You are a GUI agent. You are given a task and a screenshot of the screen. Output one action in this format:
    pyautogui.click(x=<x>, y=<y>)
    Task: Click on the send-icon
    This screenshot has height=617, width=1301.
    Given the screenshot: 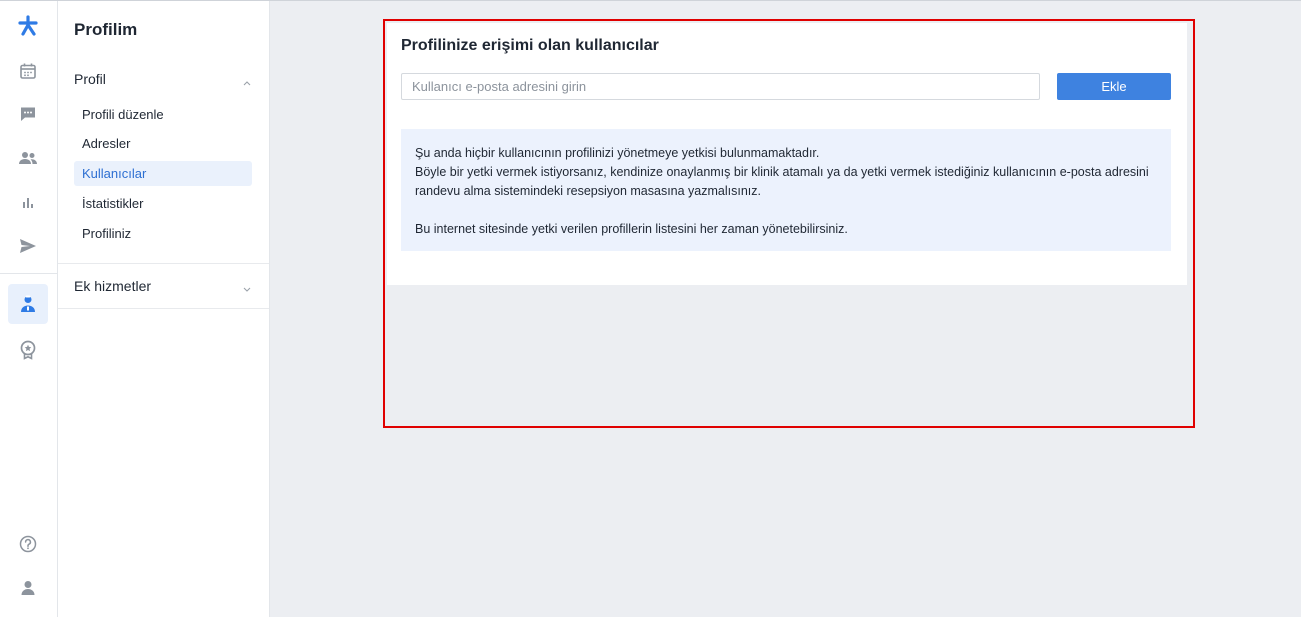 What is the action you would take?
    pyautogui.click(x=28, y=246)
    